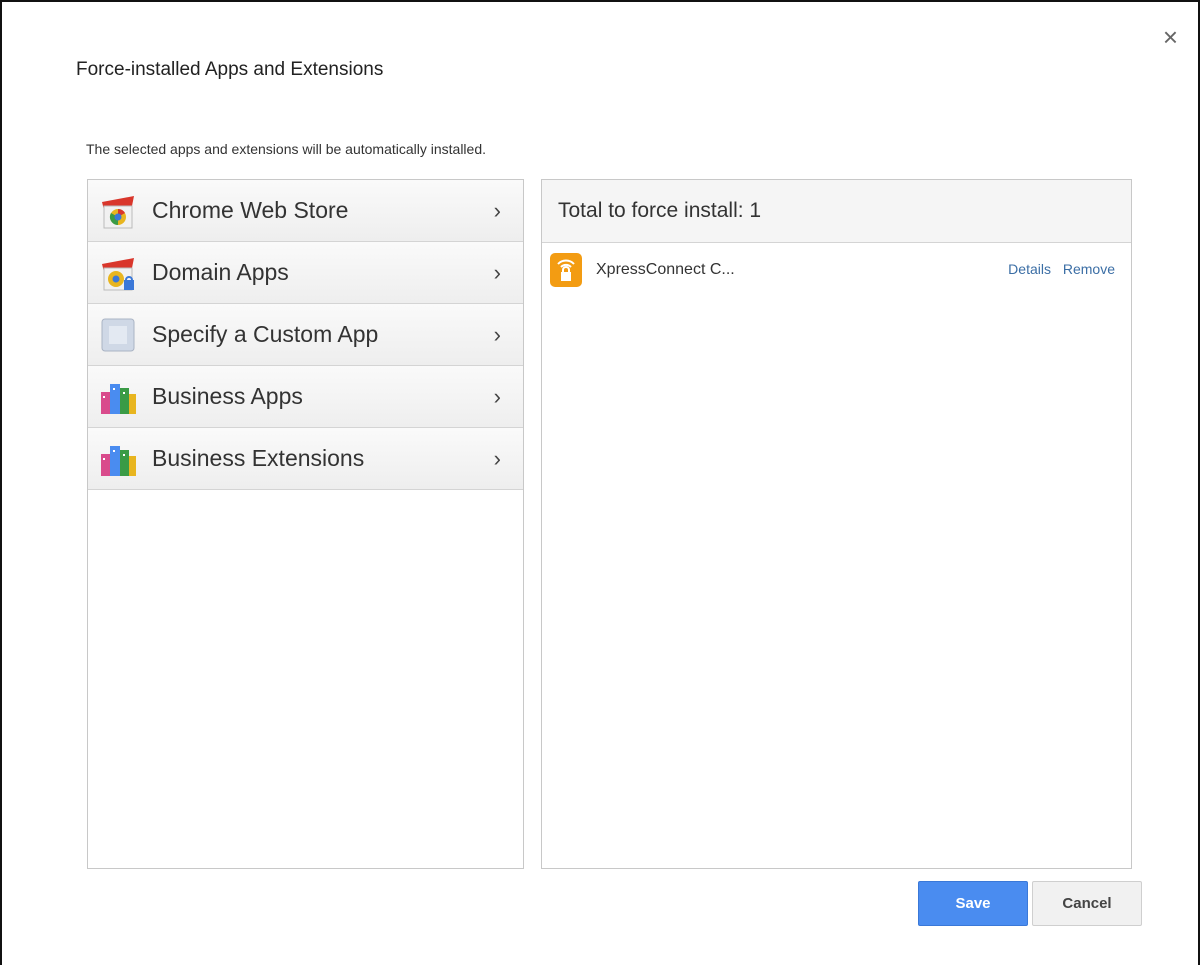 This screenshot has width=1204, height=965. Describe the element at coordinates (1087, 903) in the screenshot. I see `cancel-button: Cancel` at that location.